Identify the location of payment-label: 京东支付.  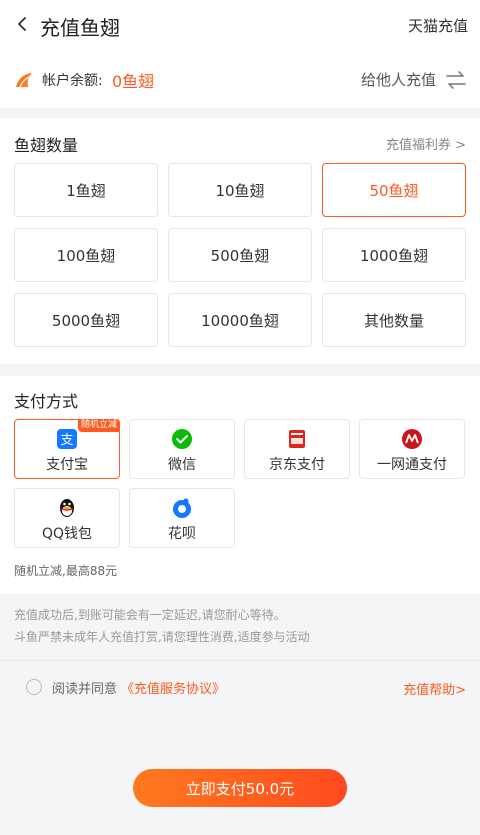
(297, 465).